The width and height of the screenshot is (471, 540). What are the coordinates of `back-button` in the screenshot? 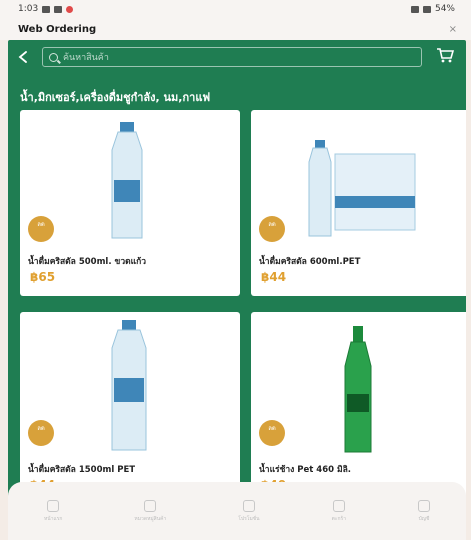 It's located at (27, 57).